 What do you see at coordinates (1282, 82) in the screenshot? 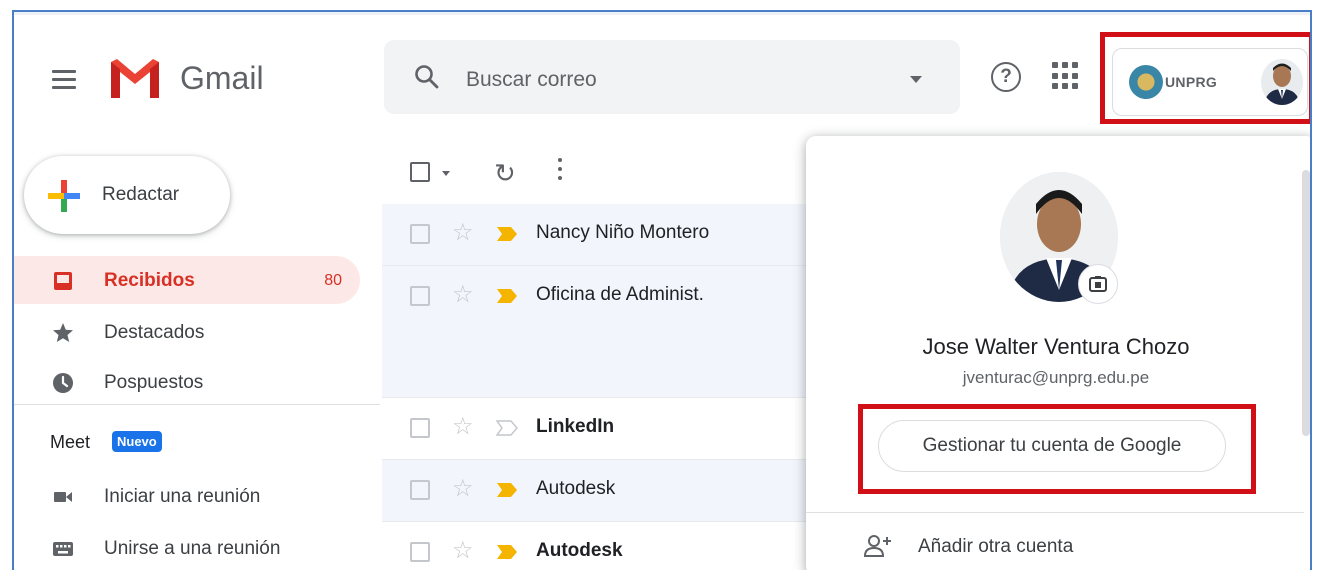
I see `avatar` at bounding box center [1282, 82].